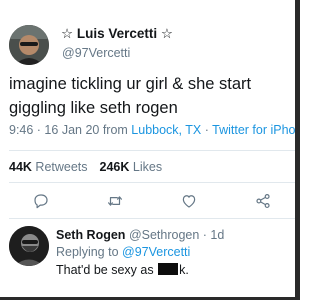 The image size is (320, 300). What do you see at coordinates (212, 235) in the screenshot?
I see `reply-time: · 1d` at bounding box center [212, 235].